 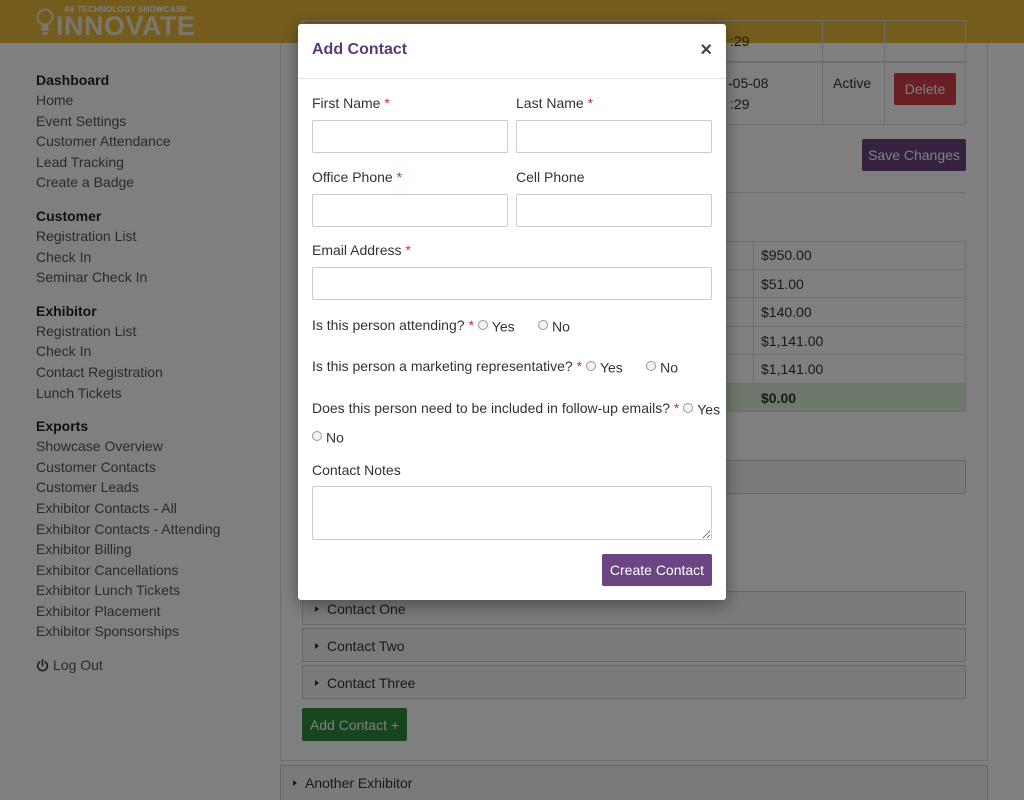 What do you see at coordinates (561, 326) in the screenshot?
I see `attending-no-label: No` at bounding box center [561, 326].